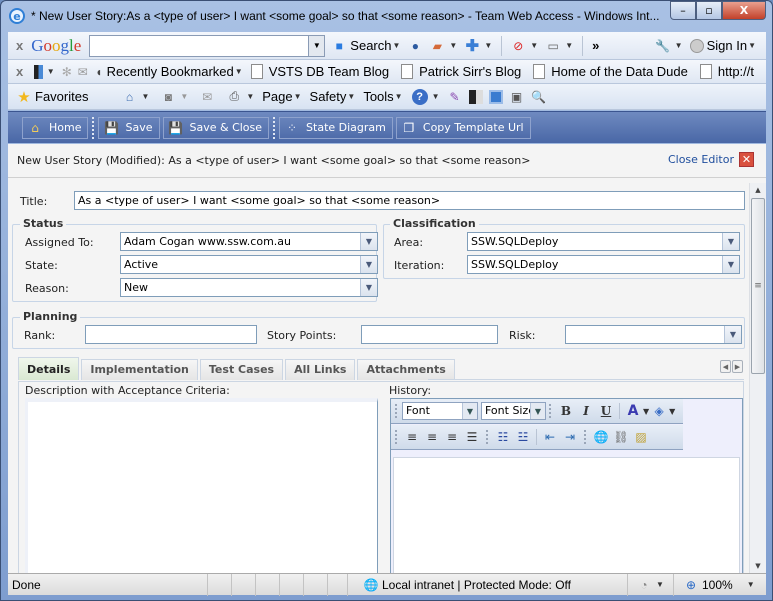 This screenshot has width=773, height=601. I want to click on outdent-icon: ⇤, so click(550, 437).